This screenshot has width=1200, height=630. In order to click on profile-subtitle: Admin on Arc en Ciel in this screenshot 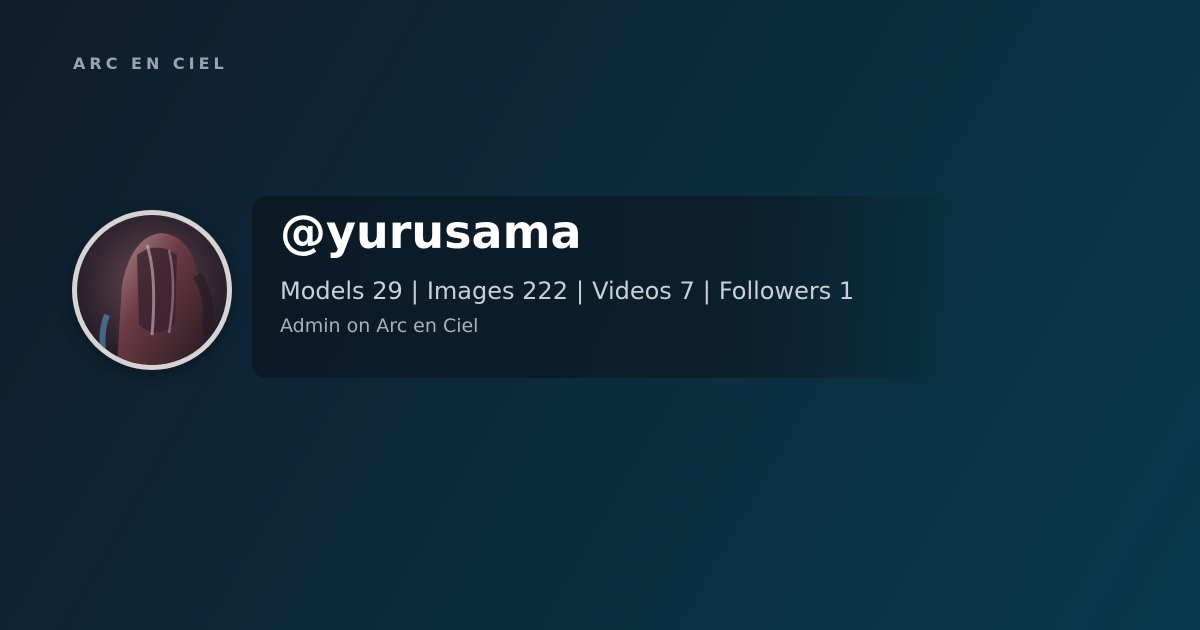, I will do `click(379, 326)`.